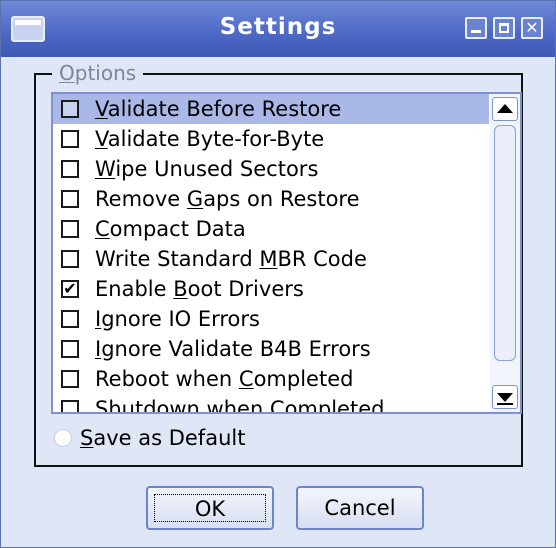 The width and height of the screenshot is (556, 548). Describe the element at coordinates (207, 169) in the screenshot. I see `option-label: Wipe Unused Sectors` at that location.